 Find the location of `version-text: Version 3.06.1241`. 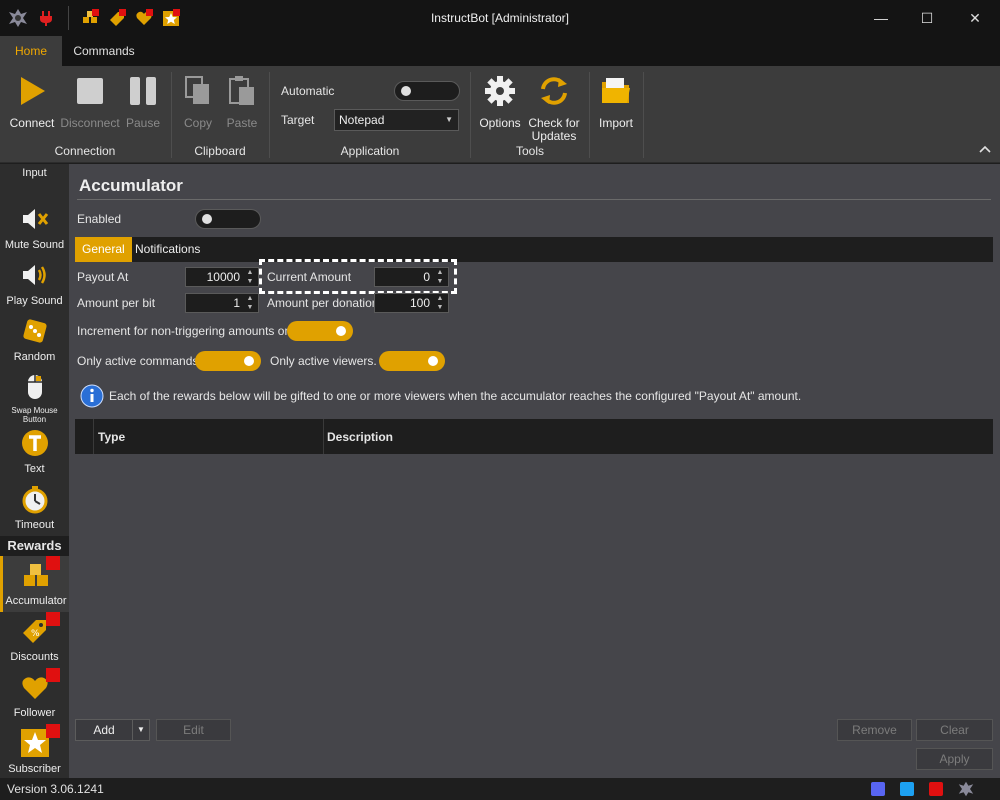

version-text: Version 3.06.1241 is located at coordinates (55, 789).